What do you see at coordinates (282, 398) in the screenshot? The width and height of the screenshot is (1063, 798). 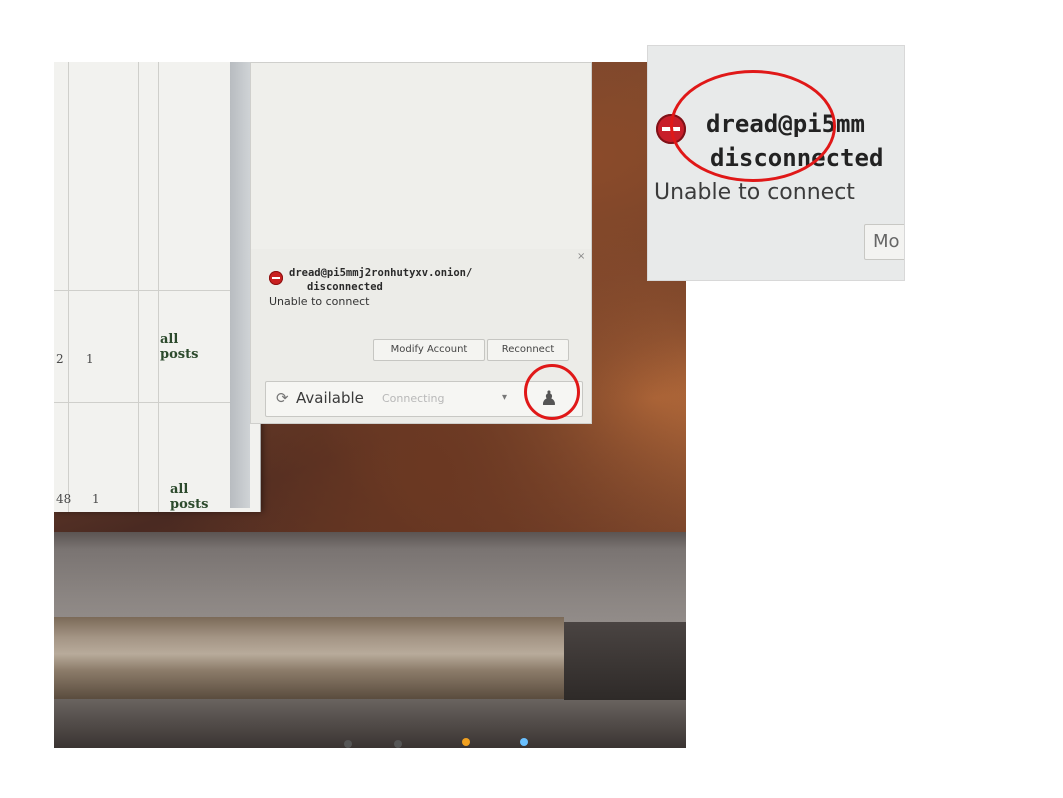 I see `spinner-icon: ⟳` at bounding box center [282, 398].